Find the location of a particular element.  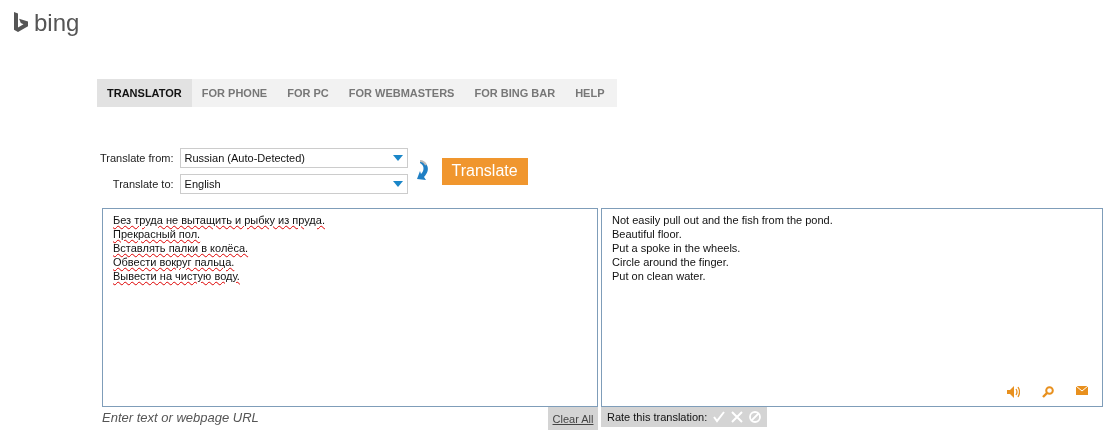

speaker-icon is located at coordinates (1013, 392).